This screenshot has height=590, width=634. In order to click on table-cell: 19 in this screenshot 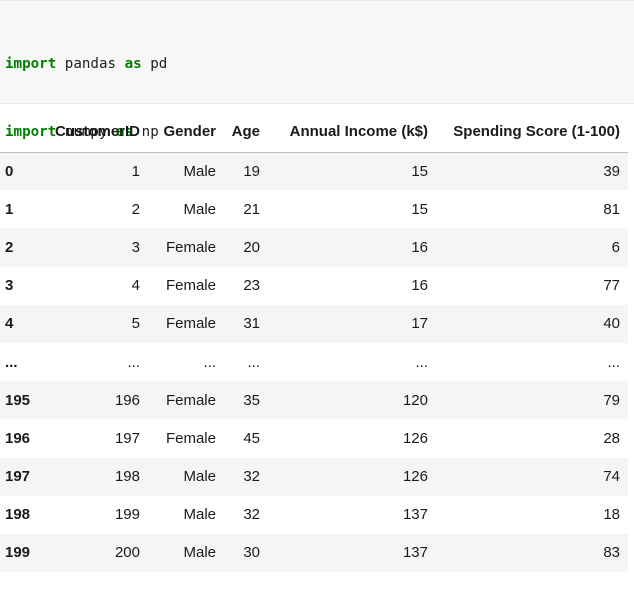, I will do `click(251, 171)`.